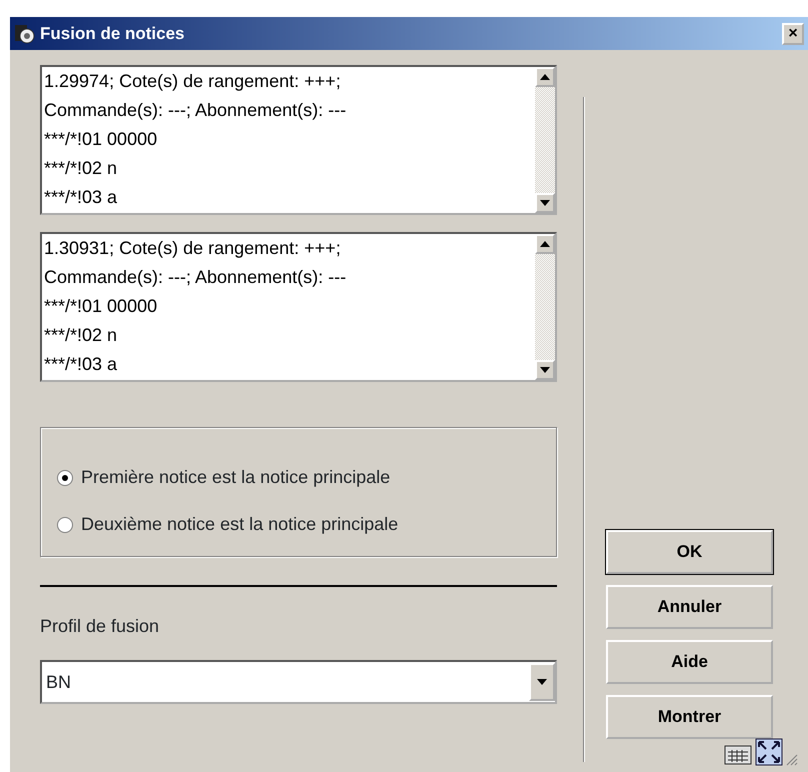  Describe the element at coordinates (298, 140) in the screenshot. I see `record-text-area: 1.29974; Cote(s) de rangement: +++; Commande(s): ---; Abonnement(s): --- ***/*!01 00000 ***/*!02 n ***/*!03 a` at that location.